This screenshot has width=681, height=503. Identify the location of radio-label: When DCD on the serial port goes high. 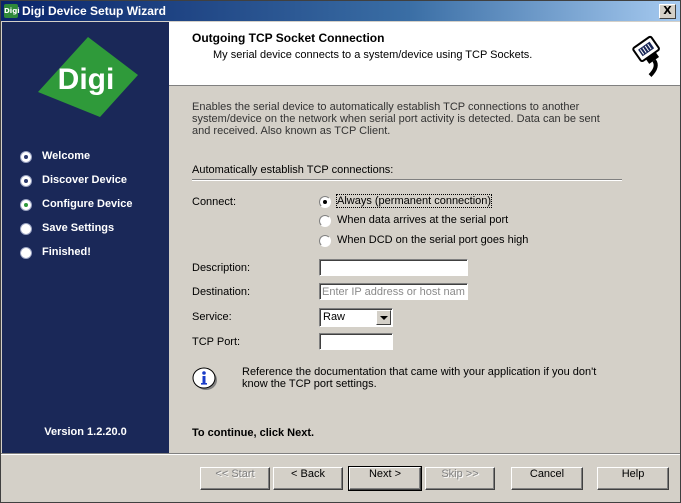
(432, 240).